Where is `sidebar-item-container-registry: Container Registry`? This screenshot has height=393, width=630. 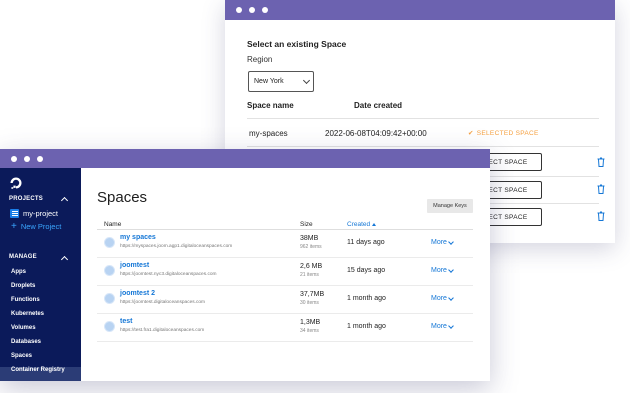
sidebar-item-container-registry: Container Registry is located at coordinates (38, 370).